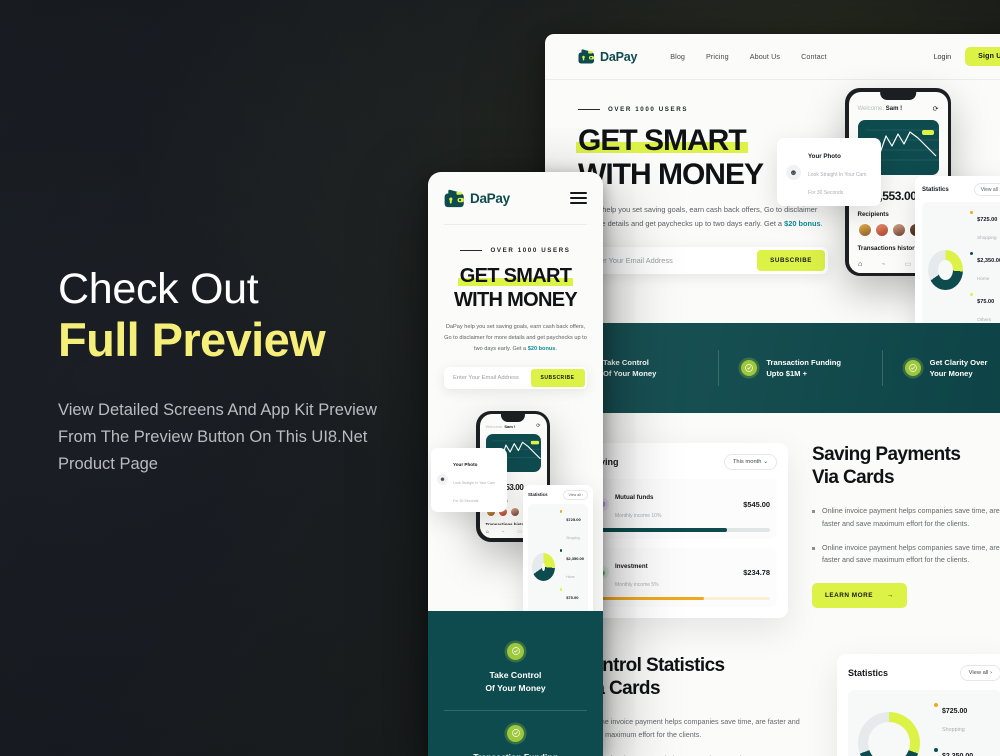  Describe the element at coordinates (868, 673) in the screenshot. I see `statistics-big-title: Statistics` at that location.